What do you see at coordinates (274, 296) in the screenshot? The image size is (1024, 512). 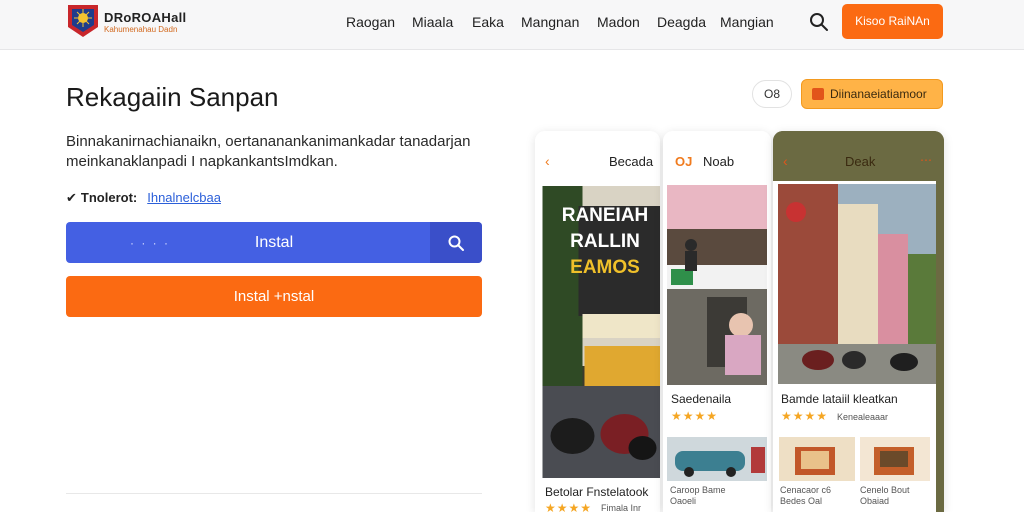 I see `install-secondary-button: Instal +nstal` at bounding box center [274, 296].